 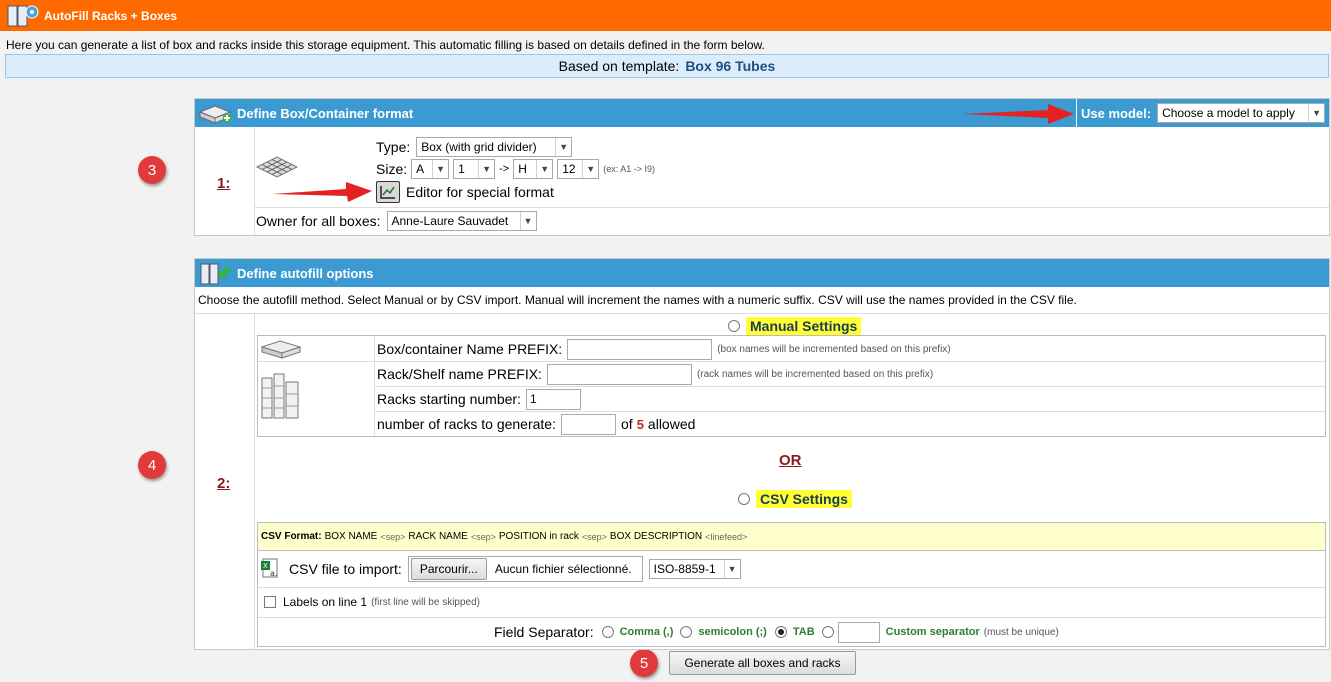 What do you see at coordinates (640, 349) in the screenshot?
I see `box-prefix-input` at bounding box center [640, 349].